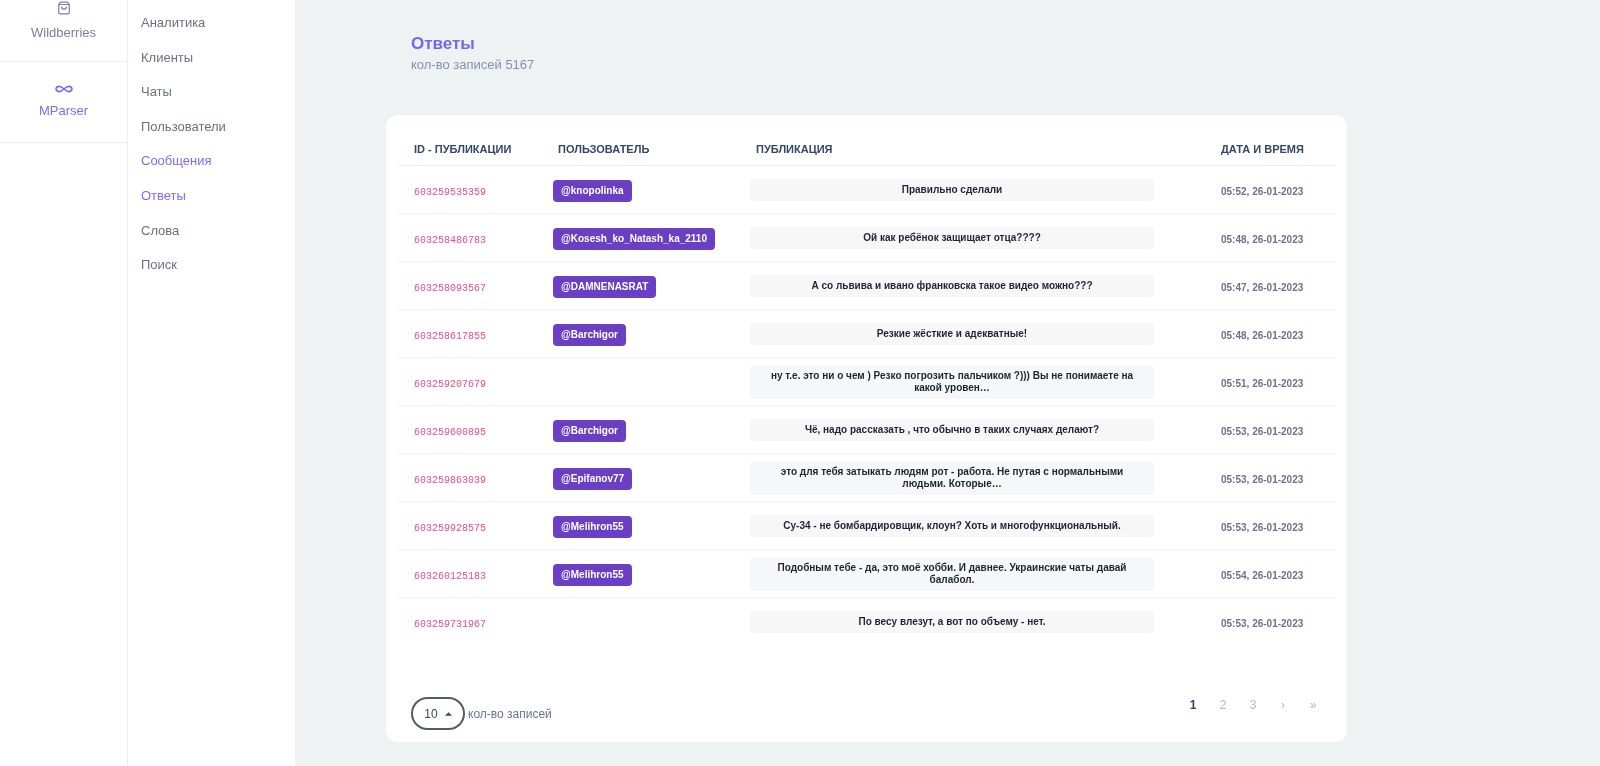  What do you see at coordinates (1262, 383) in the screenshot?
I see `date-time: 05:51, 26-01-2023` at bounding box center [1262, 383].